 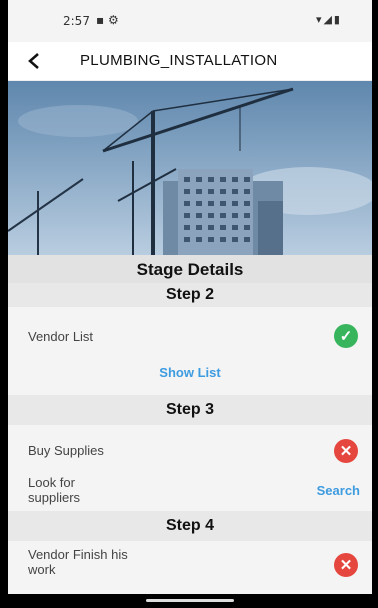 What do you see at coordinates (76, 21) in the screenshot?
I see `status-time: 2:57` at bounding box center [76, 21].